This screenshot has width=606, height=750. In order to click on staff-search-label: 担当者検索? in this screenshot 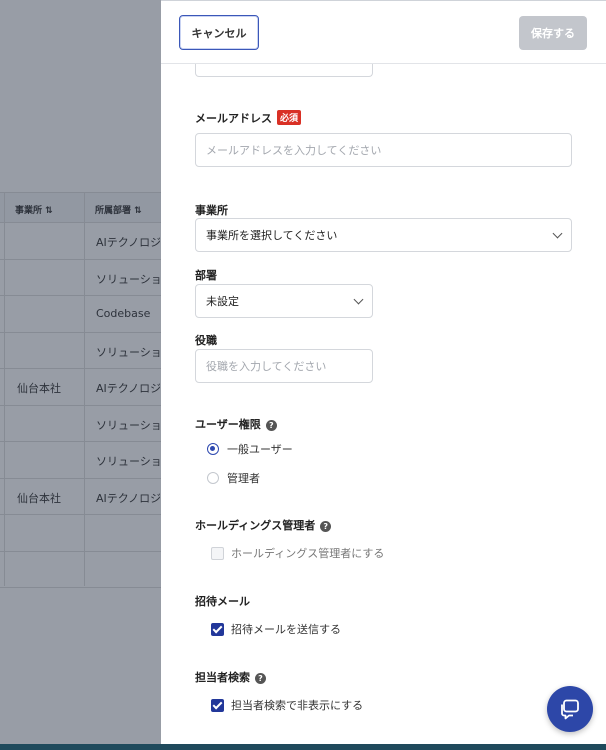, I will do `click(230, 677)`.